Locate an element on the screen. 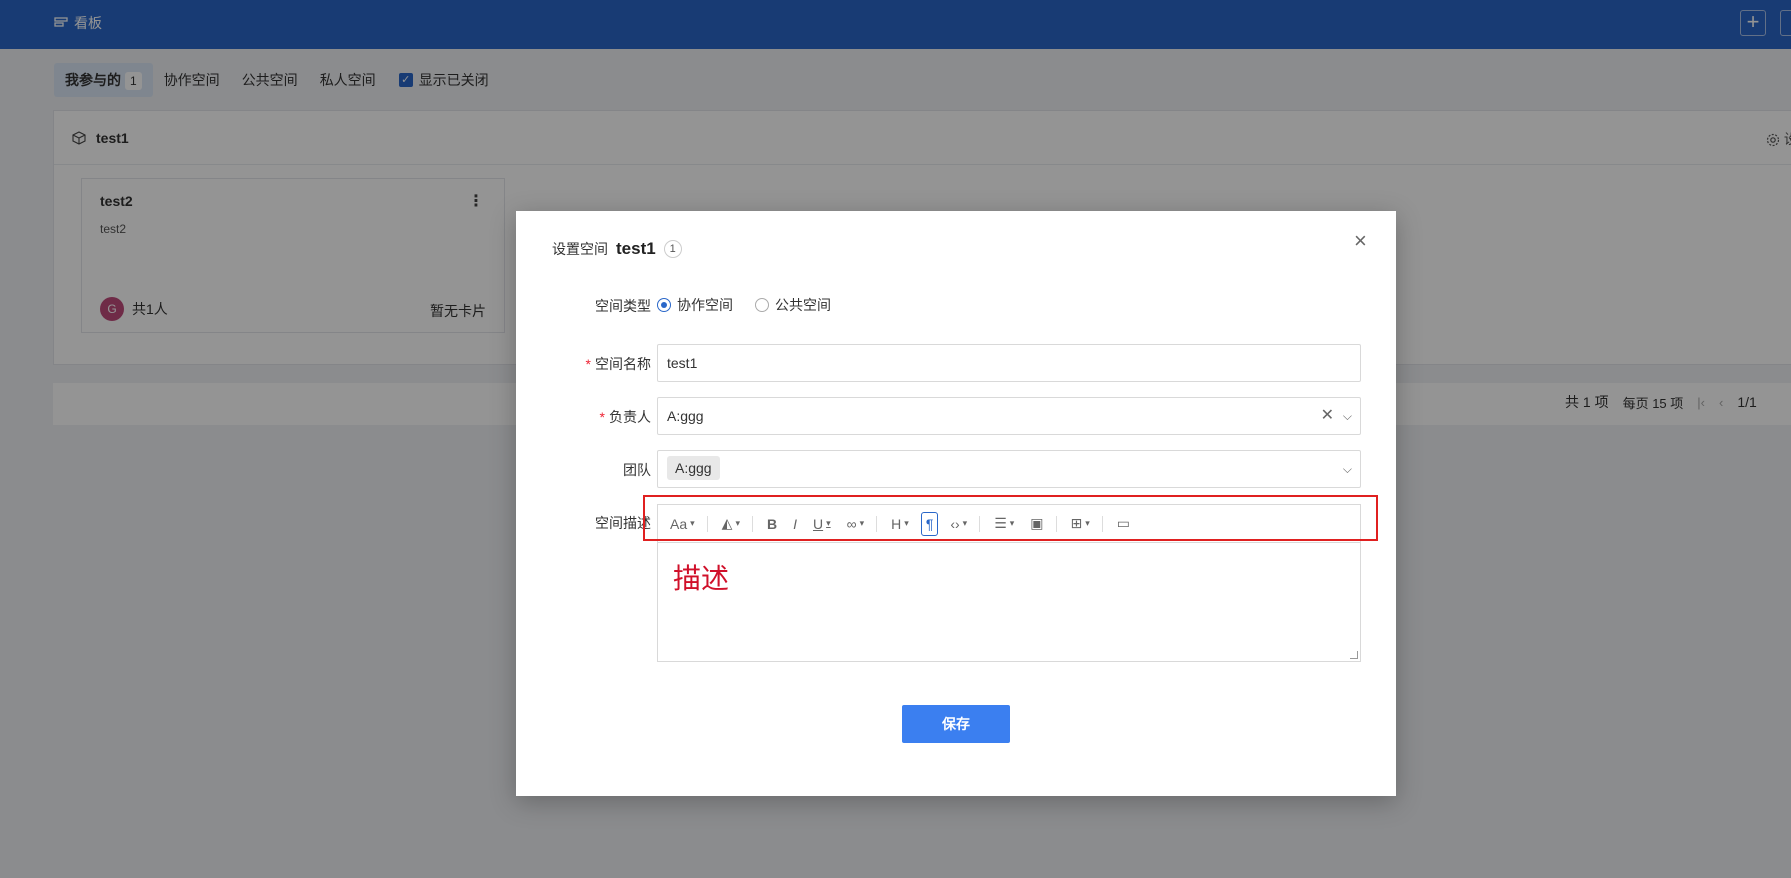 Image resolution: width=1791 pixels, height=878 pixels. owner-select: A:ggg ✕ ⌵ is located at coordinates (1009, 416).